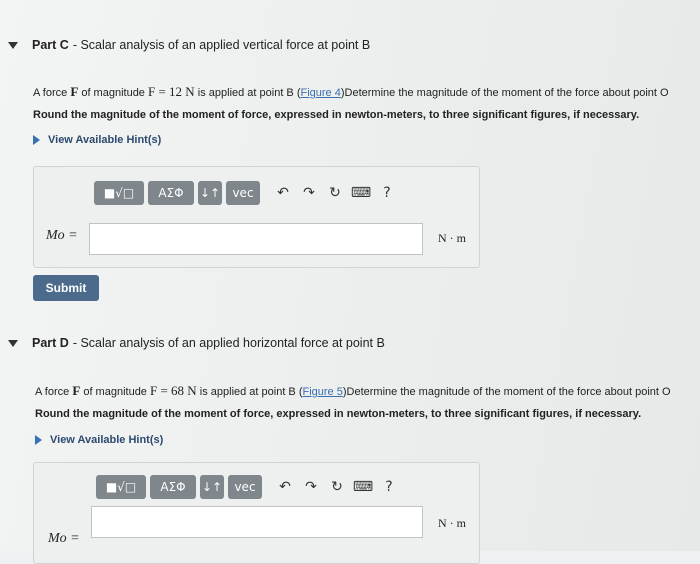 Image resolution: width=700 pixels, height=564 pixels. I want to click on part-d-equation: F = 68 N, so click(173, 390).